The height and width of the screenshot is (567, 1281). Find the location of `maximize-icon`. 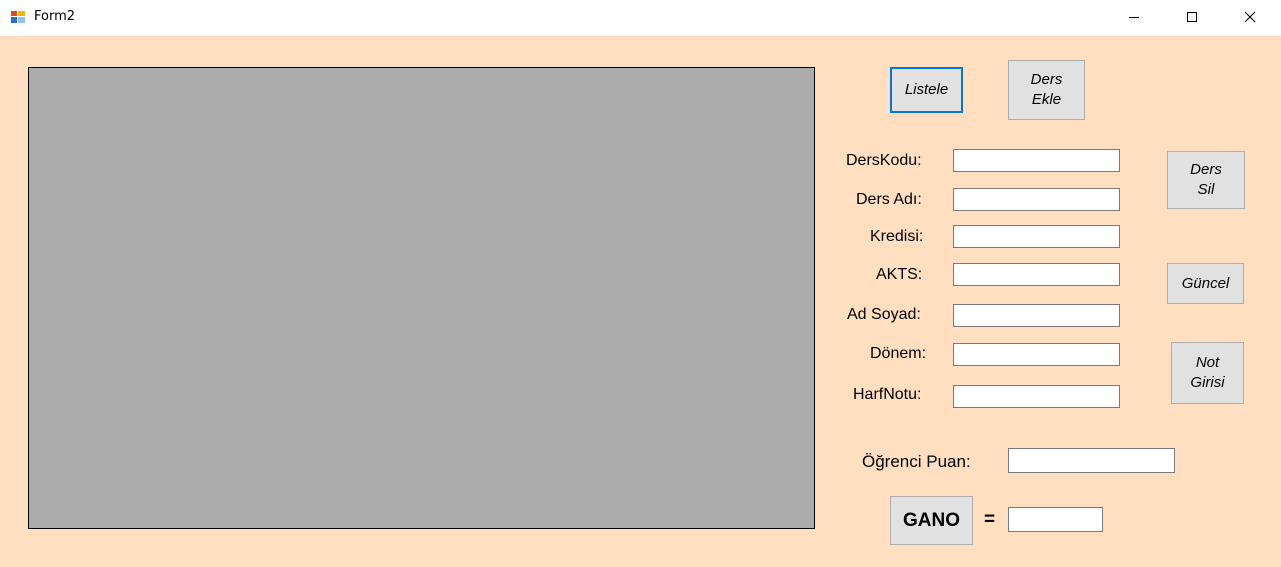

maximize-icon is located at coordinates (1192, 17).